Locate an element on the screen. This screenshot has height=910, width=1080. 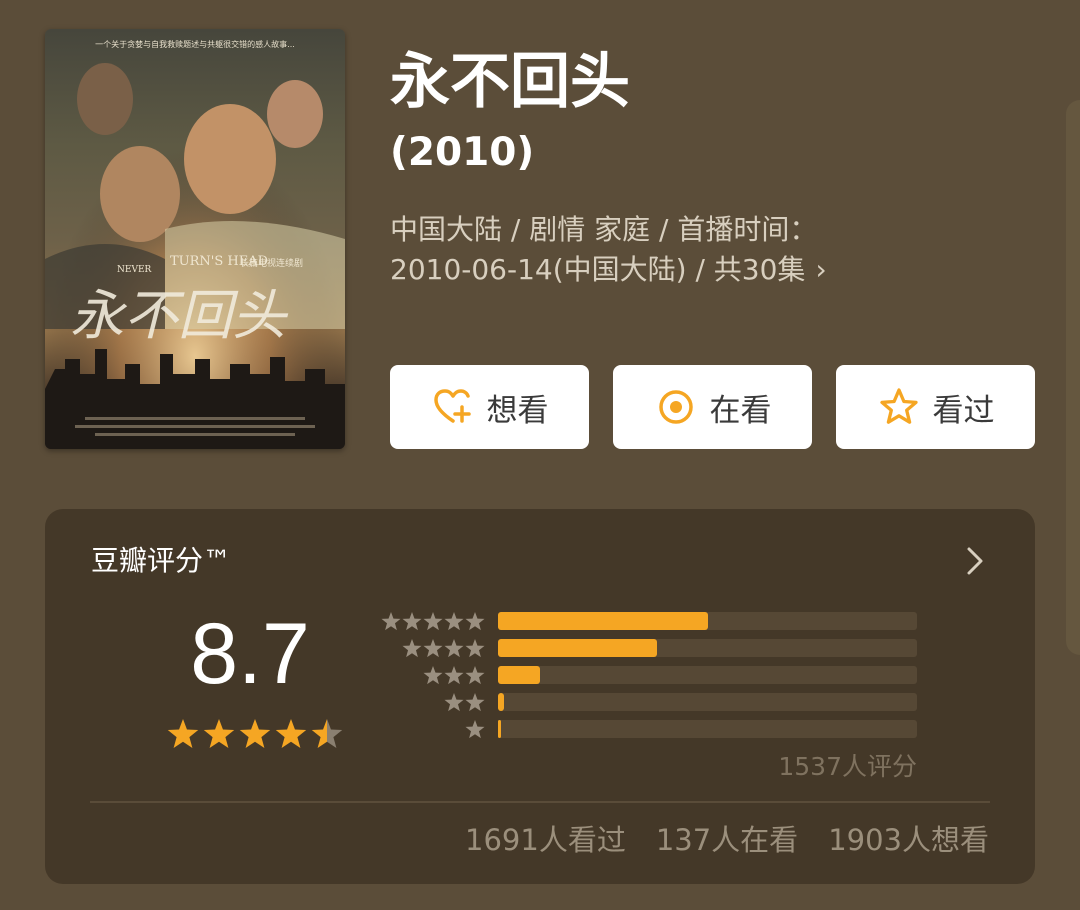
poster-calligraphy: 永不回头 is located at coordinates (179, 315).